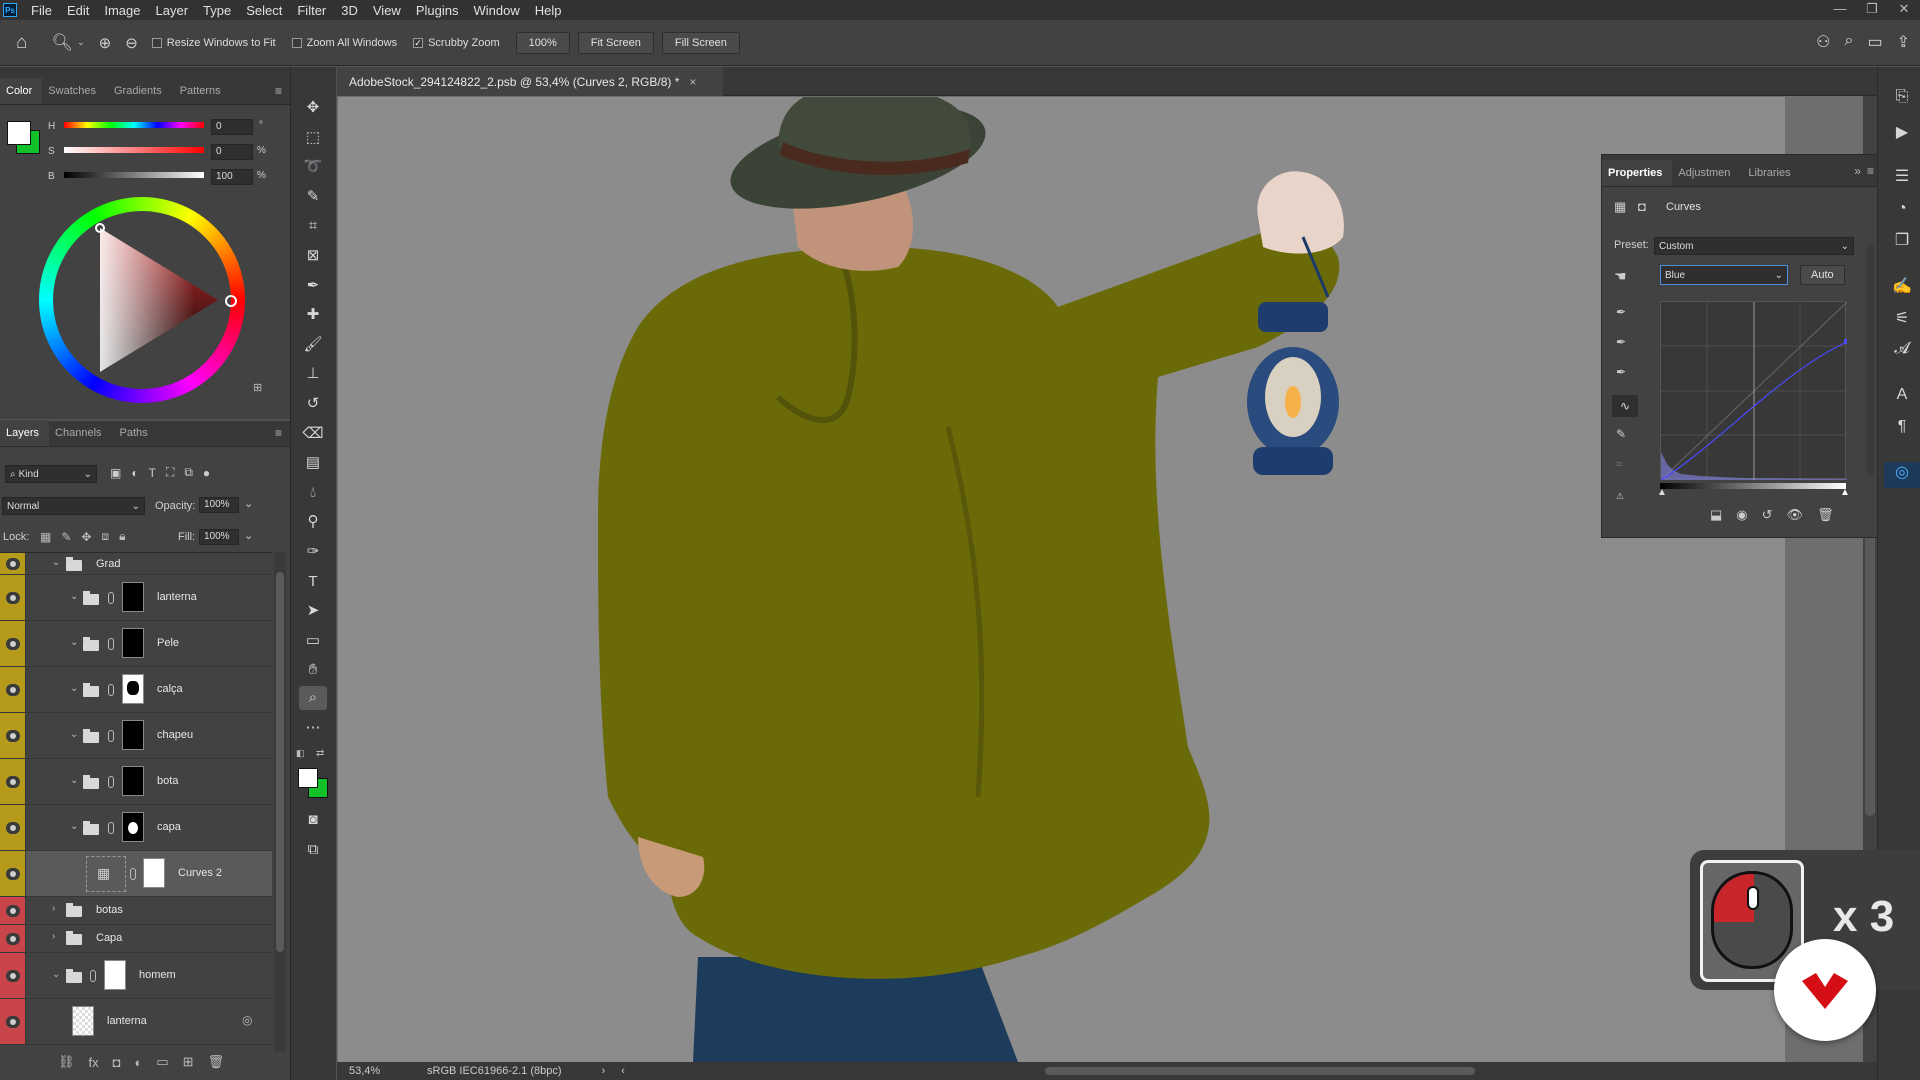  I want to click on new-layer-icon: ⊞, so click(188, 1062).